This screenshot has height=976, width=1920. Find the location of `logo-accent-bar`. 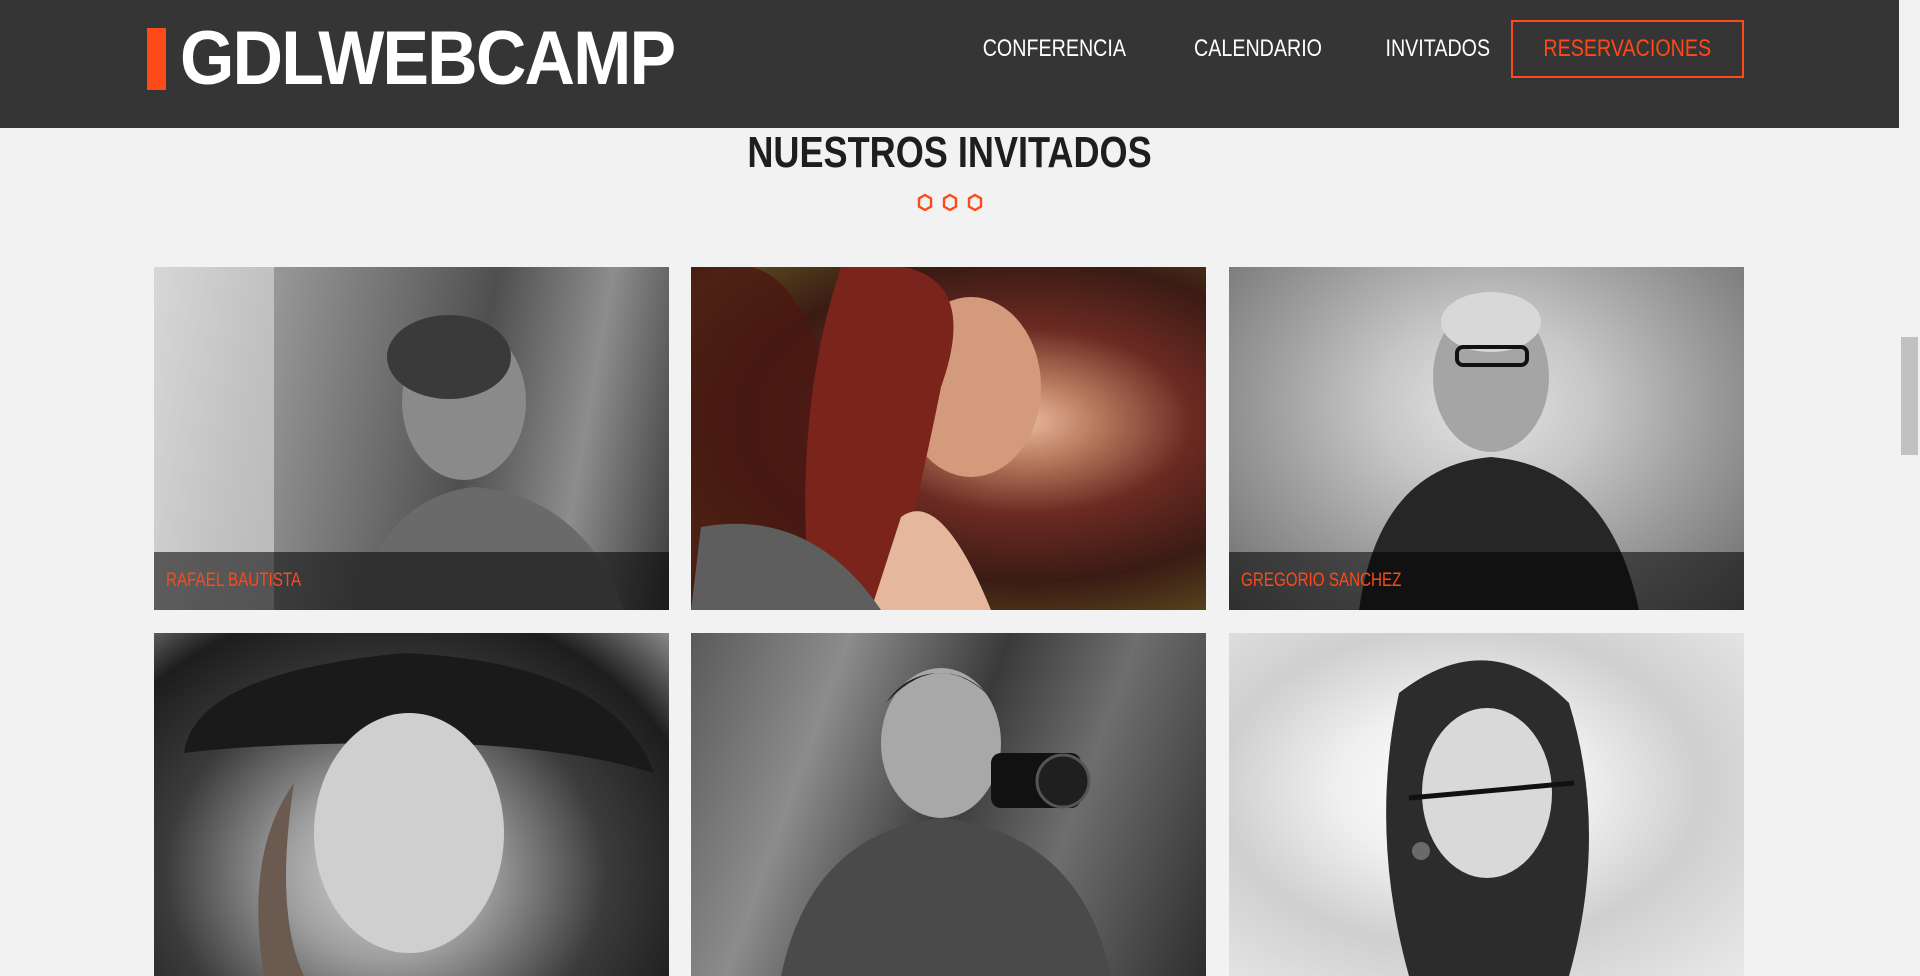

logo-accent-bar is located at coordinates (156, 59).